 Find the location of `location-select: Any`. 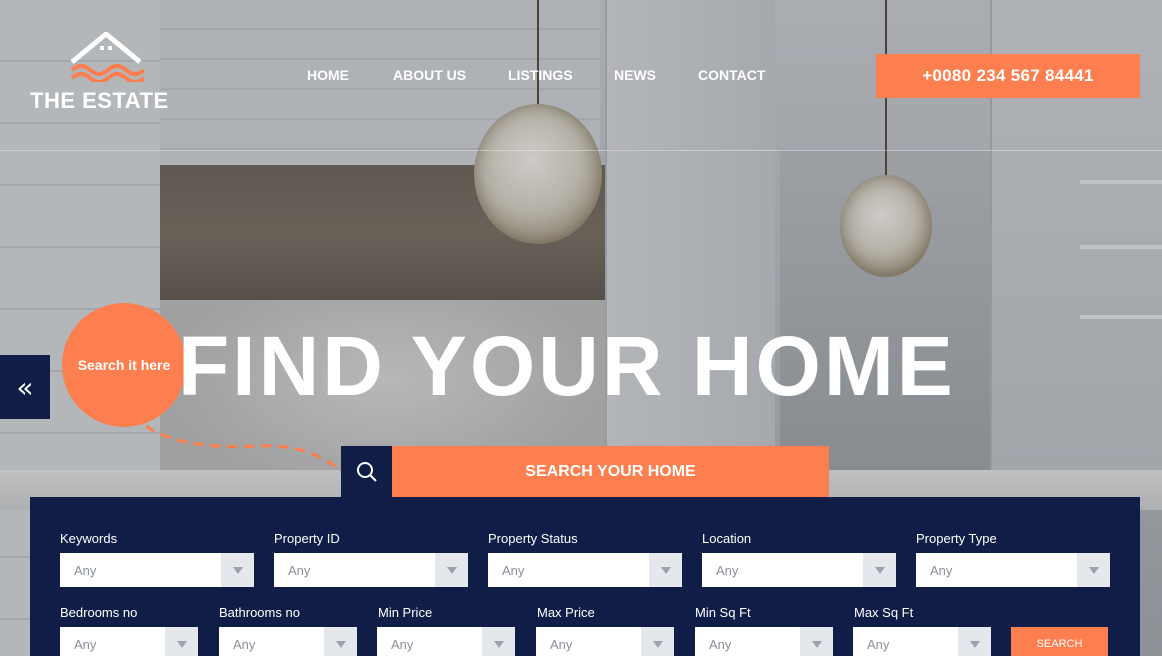

location-select: Any is located at coordinates (799, 570).